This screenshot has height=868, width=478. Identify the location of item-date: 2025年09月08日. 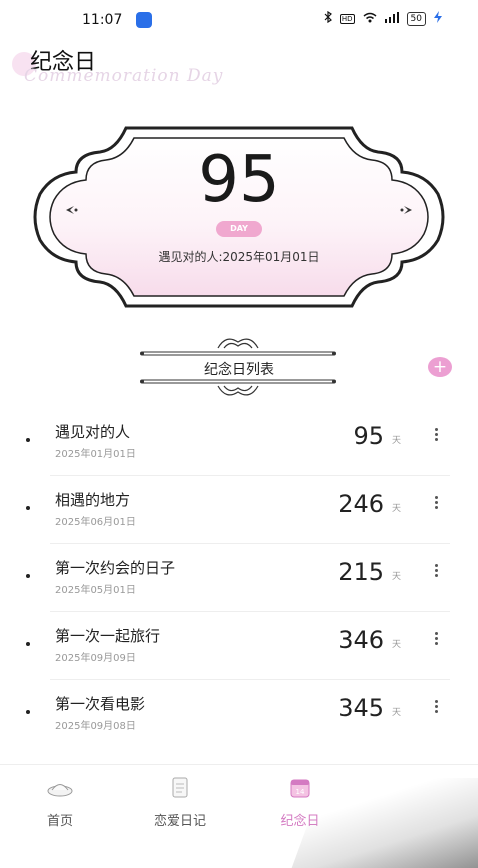
(95, 726).